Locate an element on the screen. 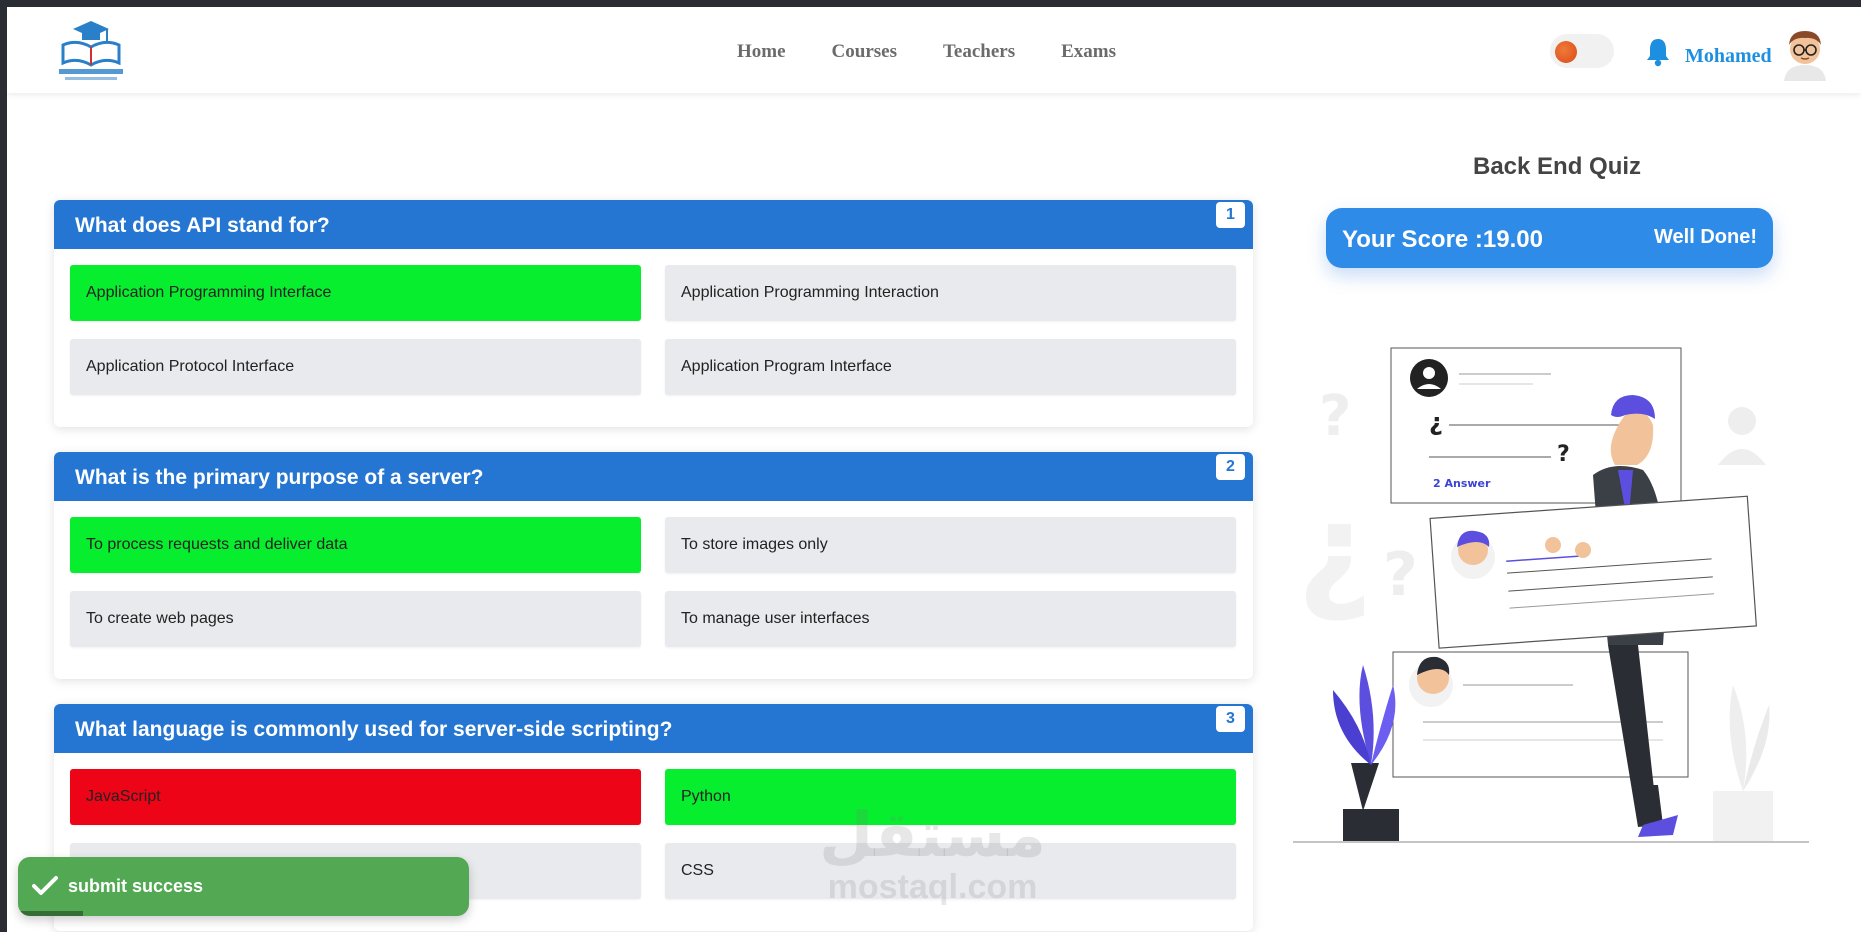 The height and width of the screenshot is (932, 1861). toast-message: submit success is located at coordinates (136, 886).